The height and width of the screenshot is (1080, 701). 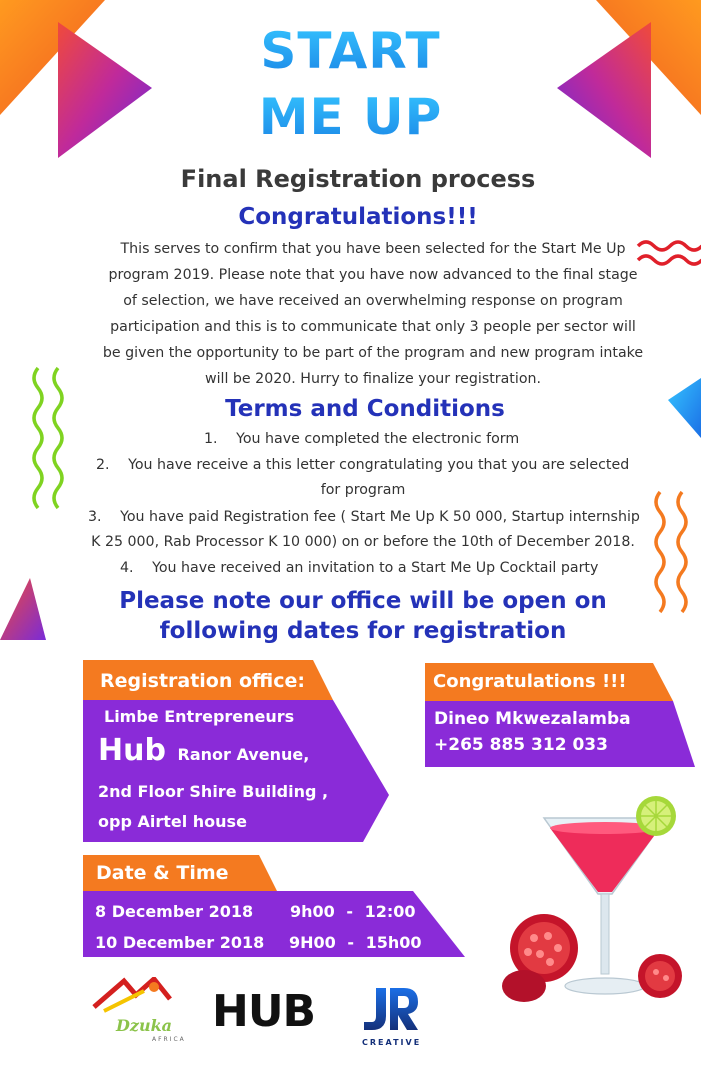 What do you see at coordinates (350, 51) in the screenshot?
I see `title-line-1: START` at bounding box center [350, 51].